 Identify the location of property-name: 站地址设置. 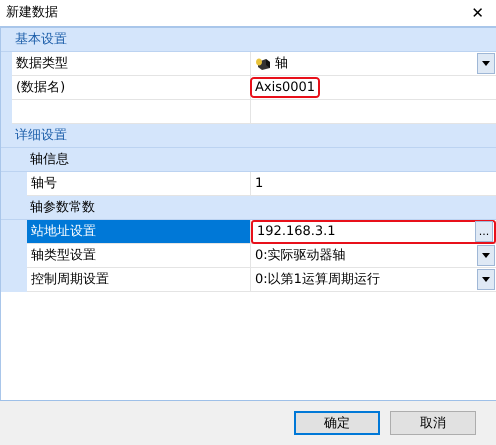
(139, 232).